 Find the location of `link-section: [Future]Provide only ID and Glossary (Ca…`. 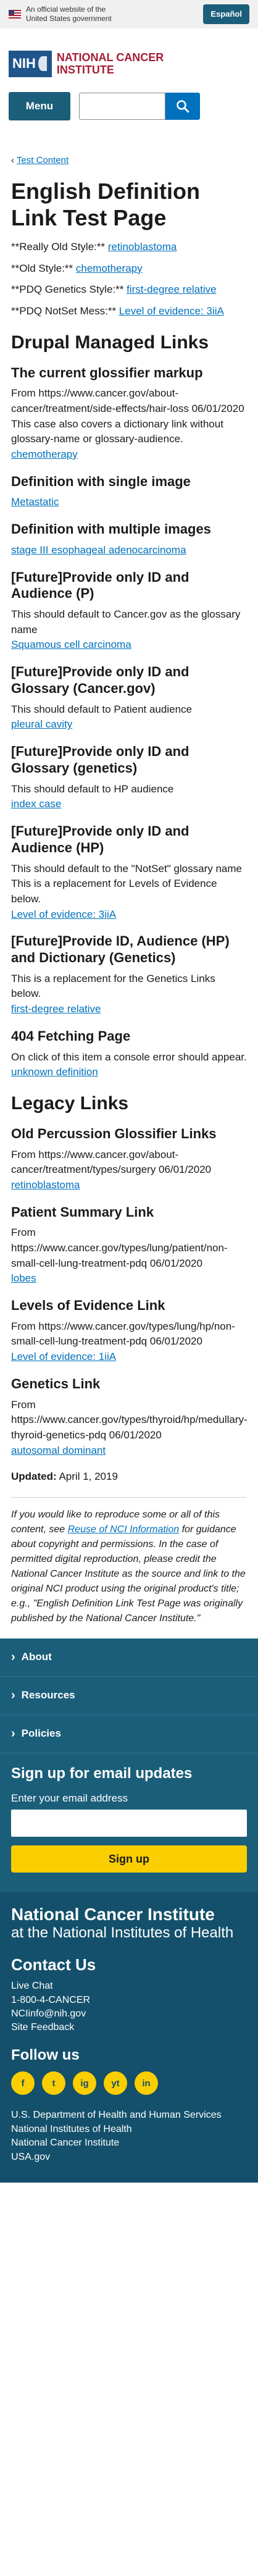

link-section: [Future]Provide only ID and Glossary (Ca… is located at coordinates (129, 698).